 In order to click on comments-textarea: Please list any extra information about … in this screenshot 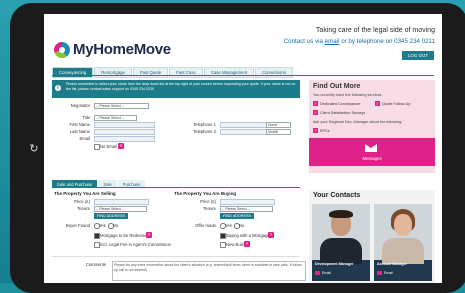, I will do `click(209, 271)`.